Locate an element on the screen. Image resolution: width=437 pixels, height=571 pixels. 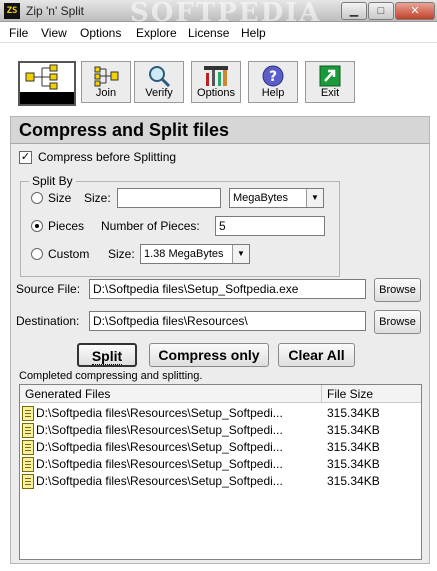
tools-icon is located at coordinates (216, 76).